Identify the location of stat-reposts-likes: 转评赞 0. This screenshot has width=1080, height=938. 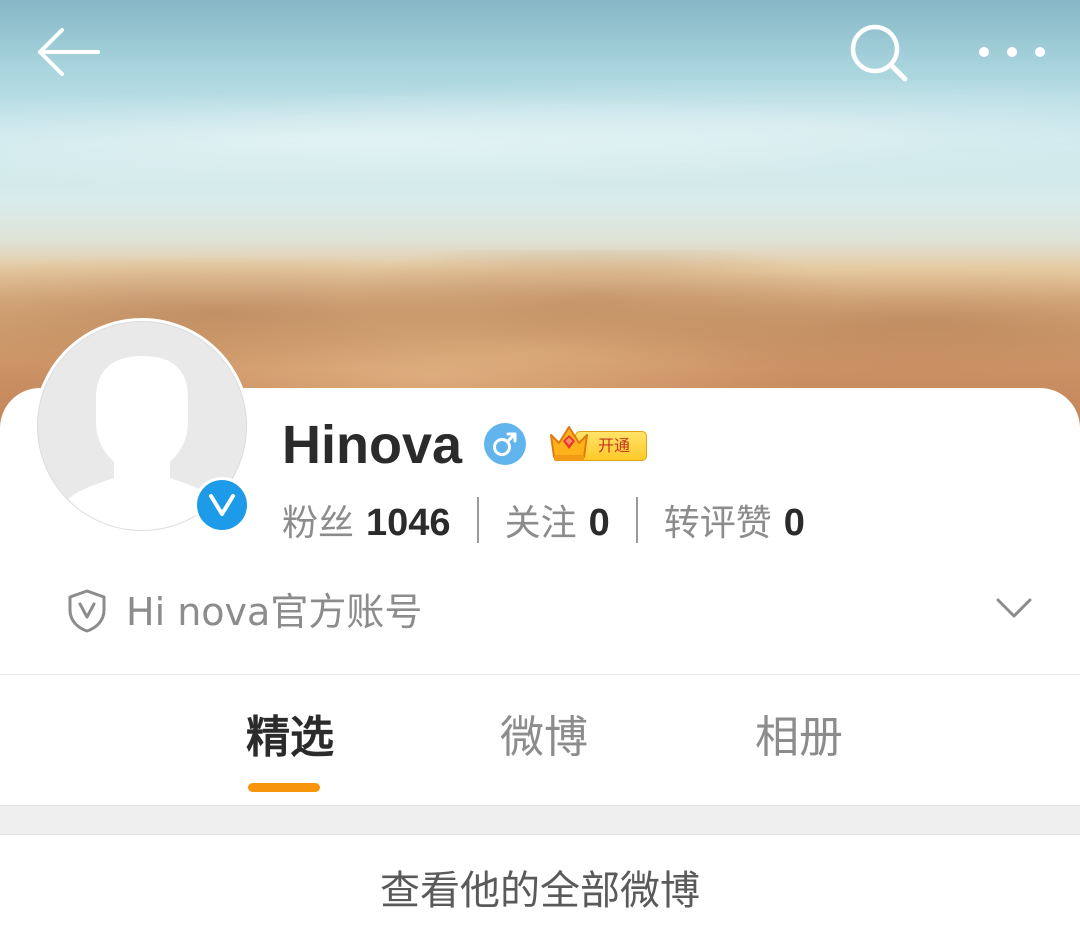
(734, 520).